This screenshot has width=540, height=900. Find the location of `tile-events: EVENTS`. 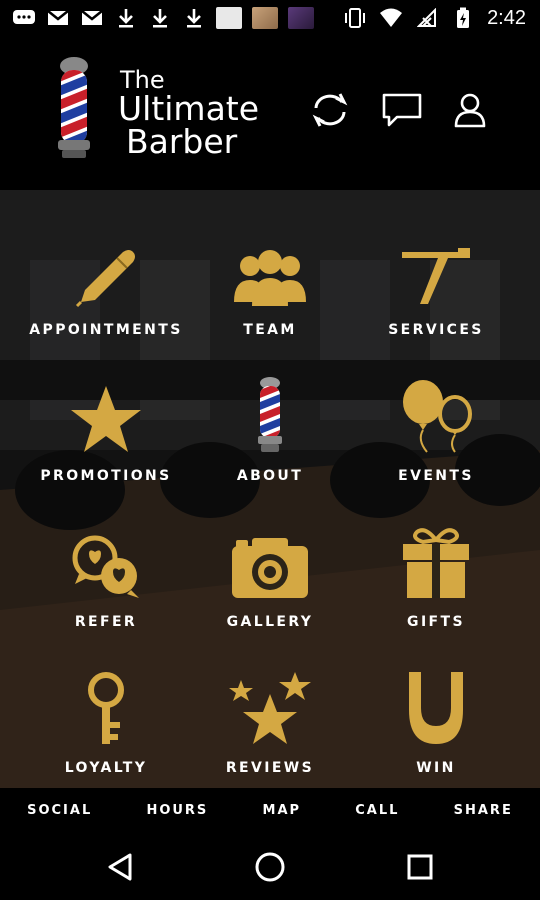

tile-events: EVENTS is located at coordinates (436, 419).